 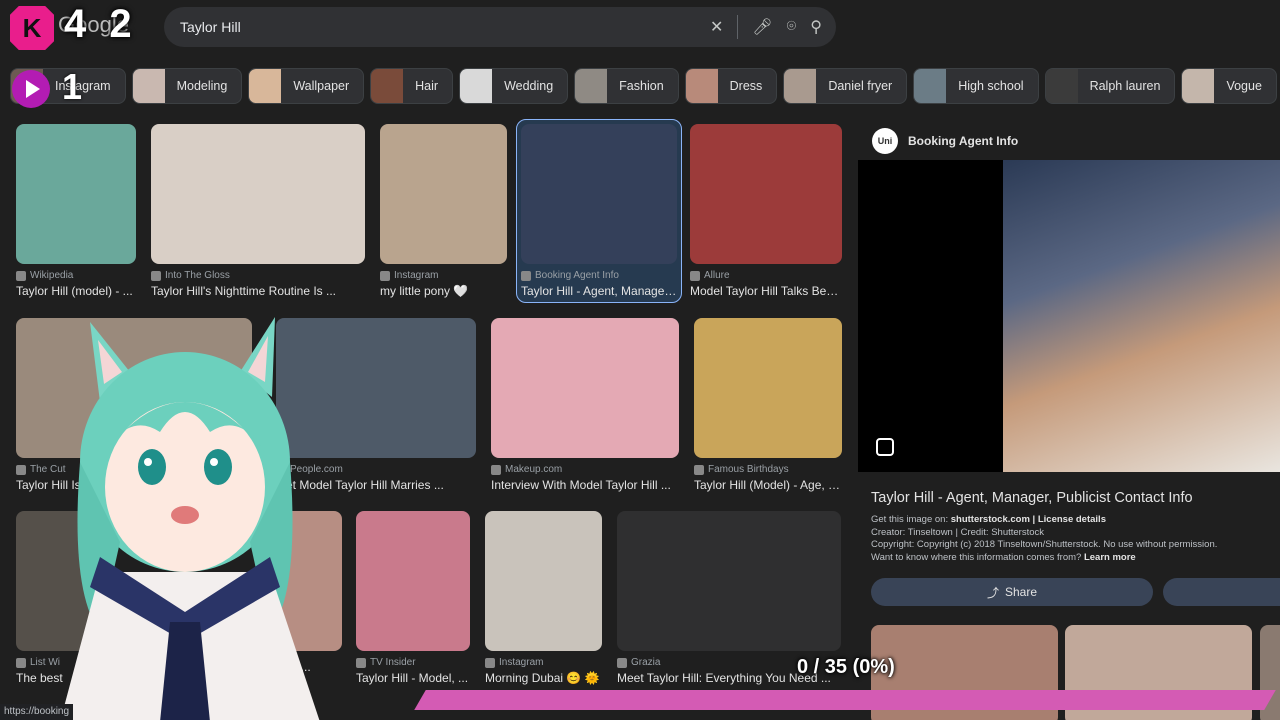 What do you see at coordinates (992, 592) in the screenshot?
I see `share-icon: ⤴` at bounding box center [992, 592].